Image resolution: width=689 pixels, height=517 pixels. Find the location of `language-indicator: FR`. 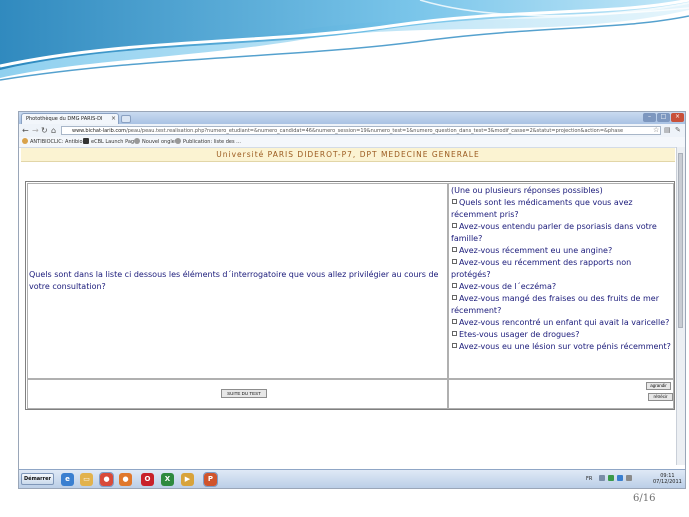

language-indicator: FR is located at coordinates (589, 479).